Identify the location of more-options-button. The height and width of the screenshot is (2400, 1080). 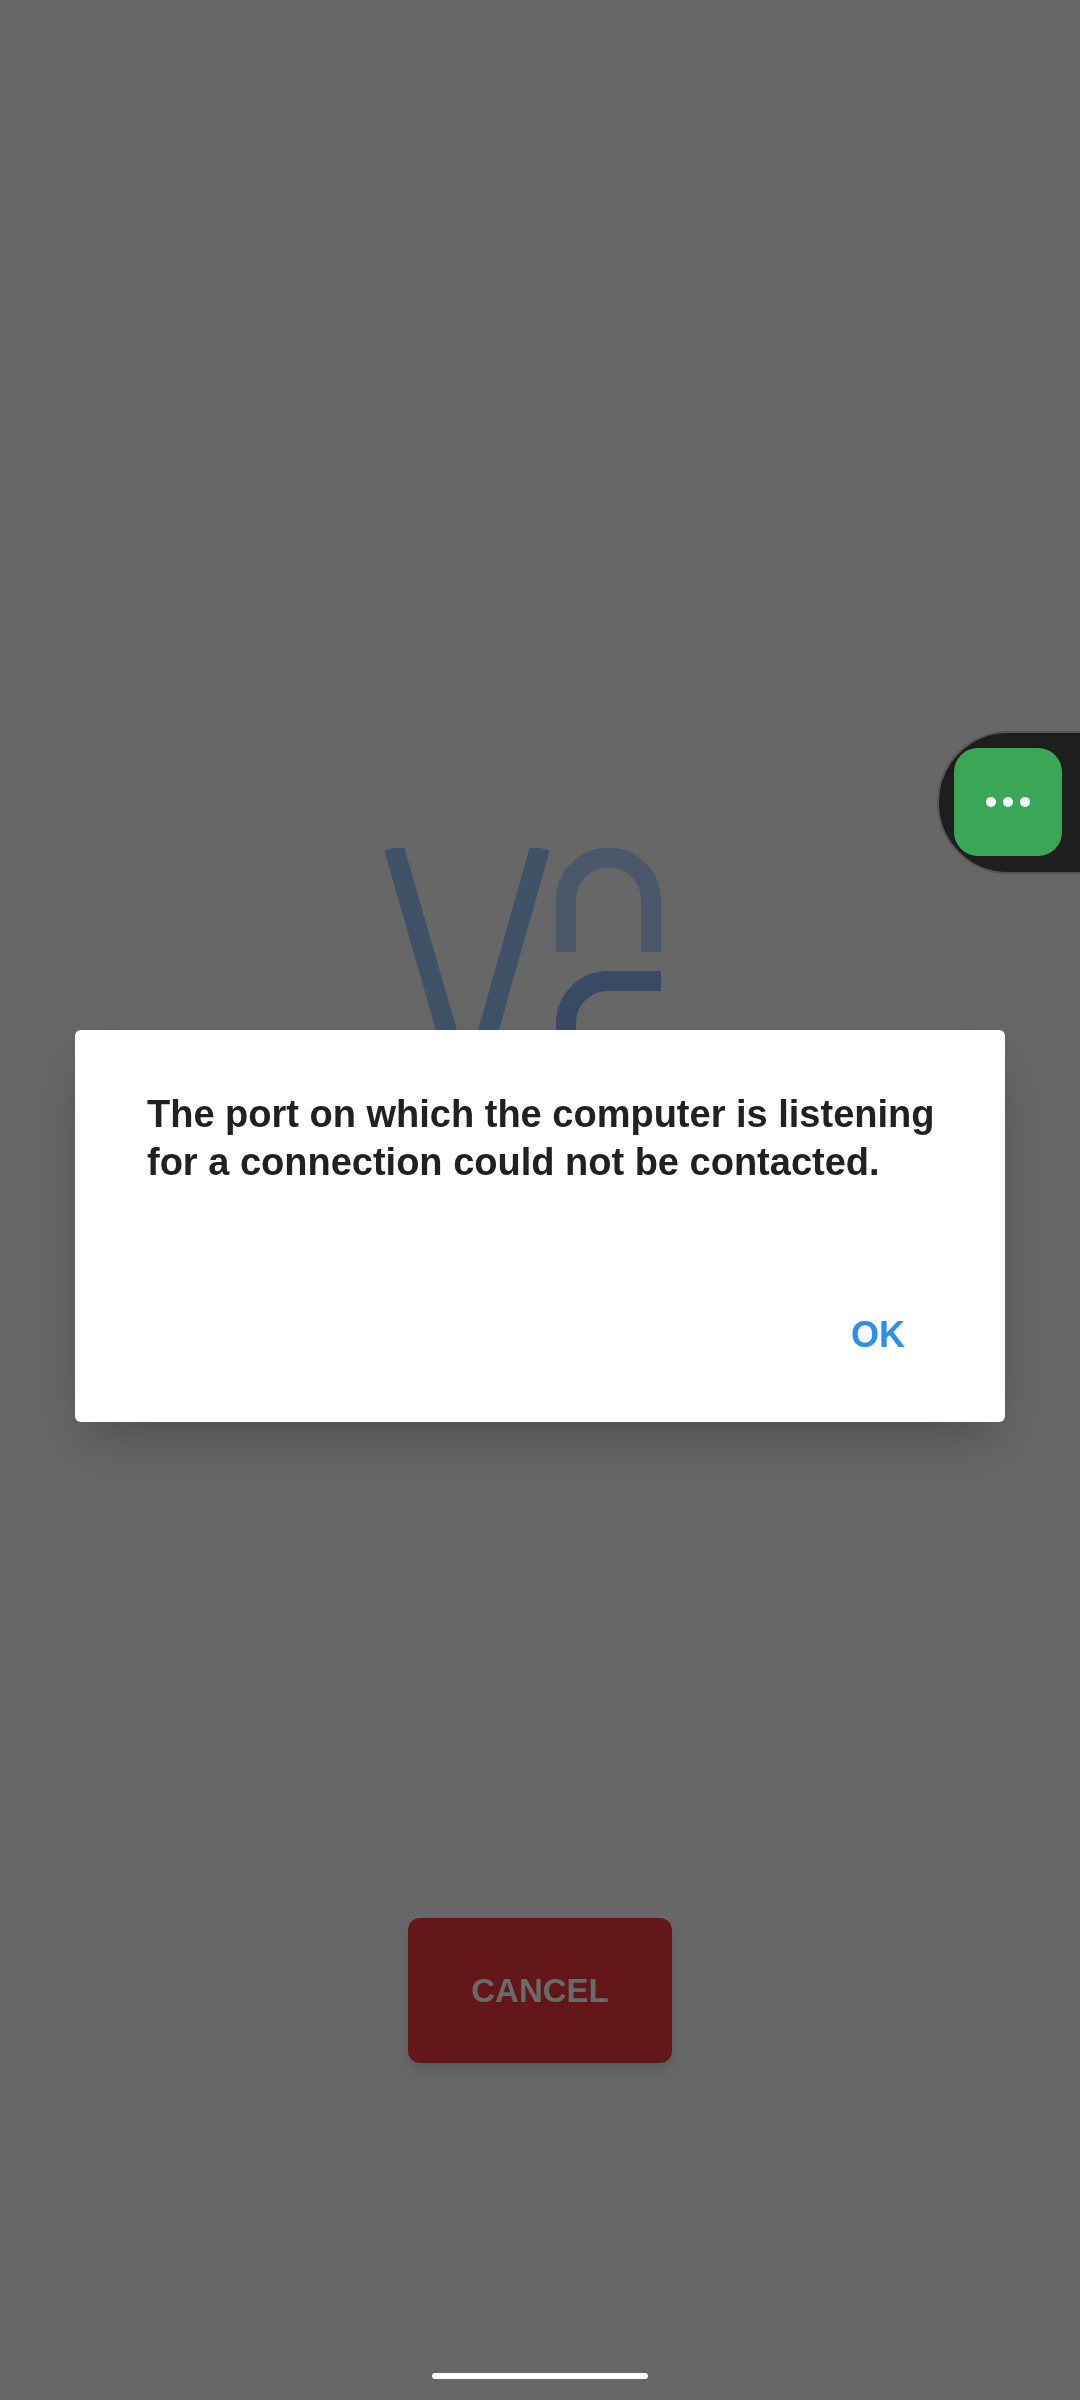
(1008, 802).